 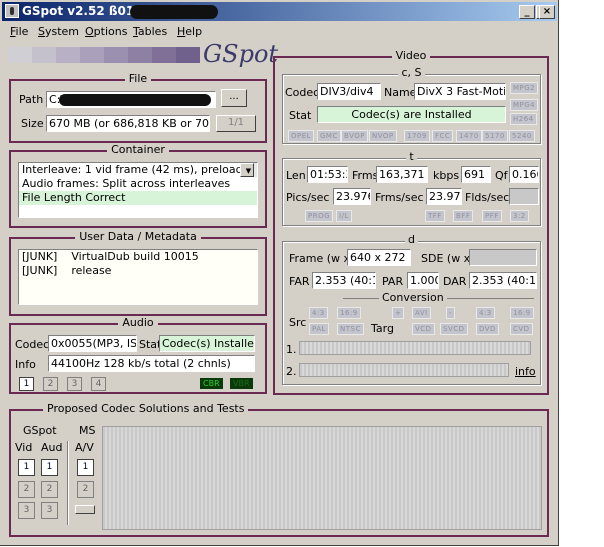 I want to click on src-ntsc-button: NTSC, so click(x=350, y=329).